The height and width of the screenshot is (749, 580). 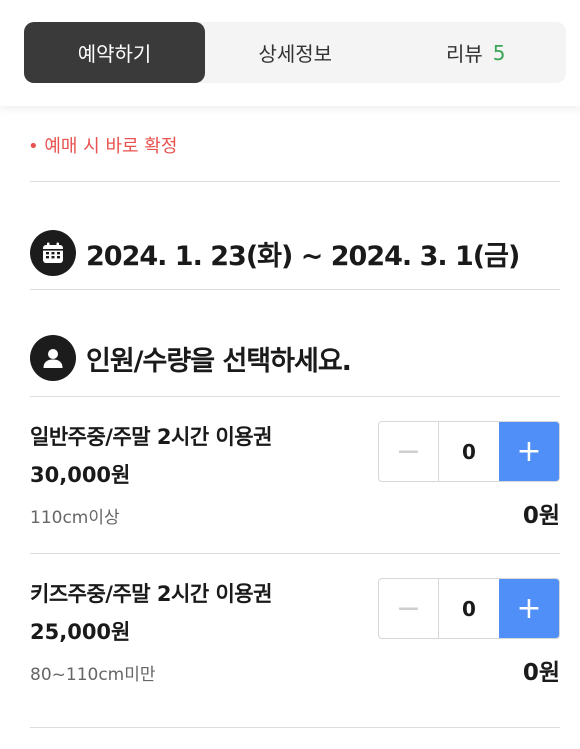 I want to click on date-section: 2024. 1. 23(화) ~ 2024. 3. 1(금), so click(x=275, y=253).